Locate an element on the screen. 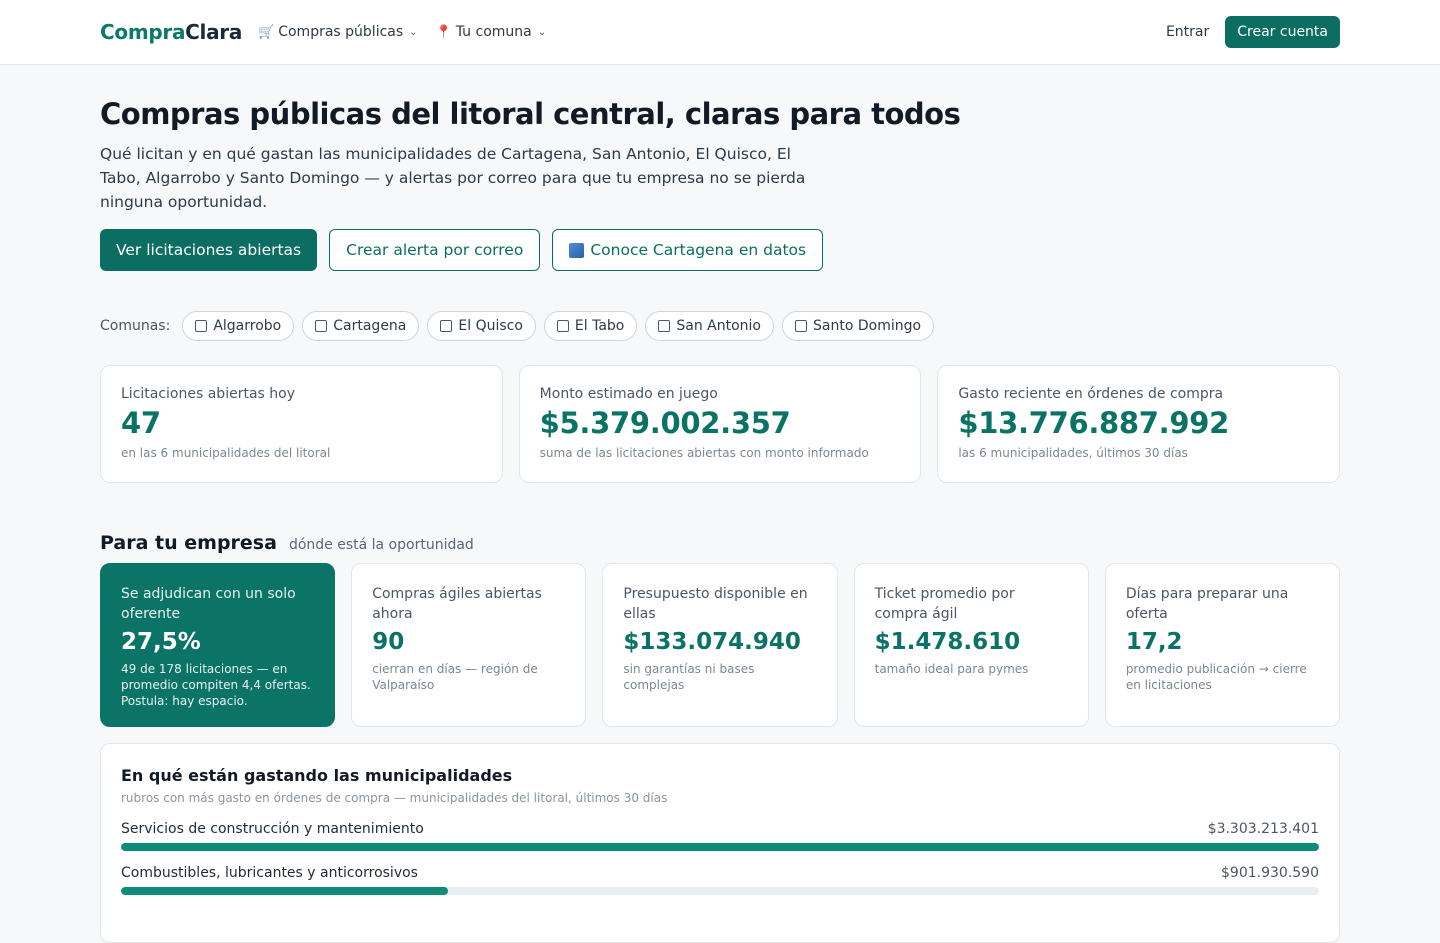 The width and height of the screenshot is (1440, 943). comuna-chip-san-antonio: San Antonio is located at coordinates (709, 326).